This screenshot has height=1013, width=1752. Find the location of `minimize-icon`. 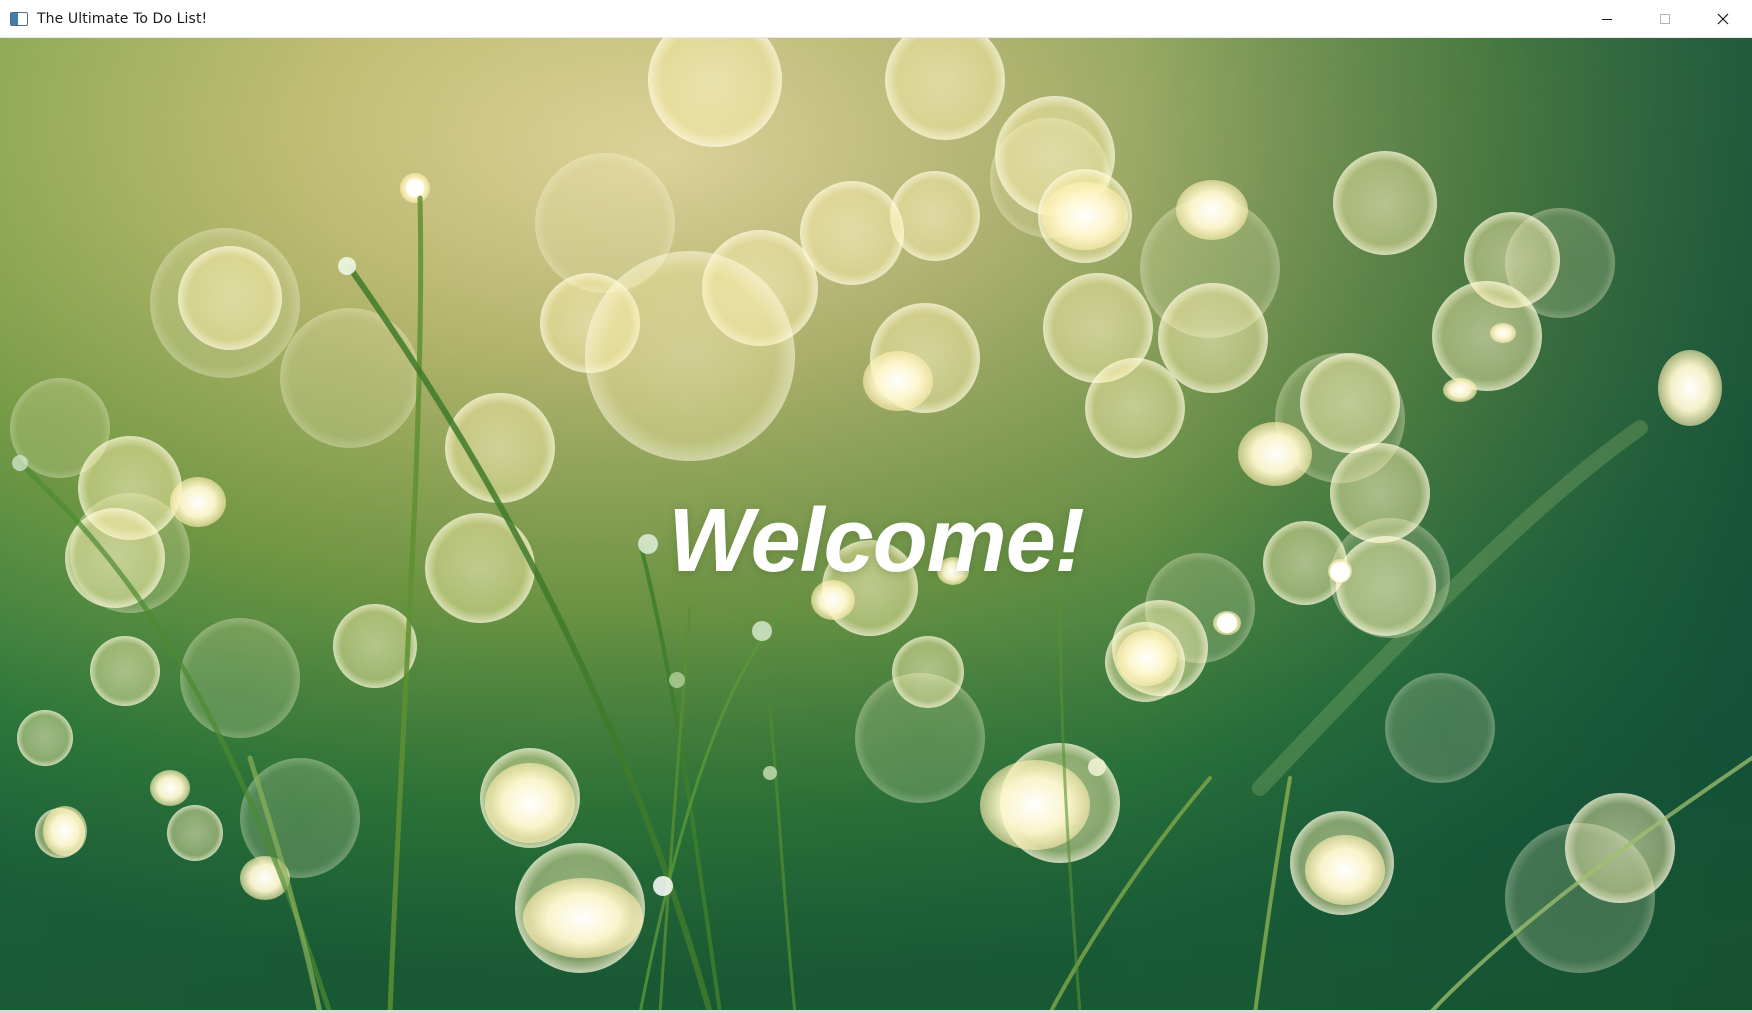

minimize-icon is located at coordinates (1607, 19).